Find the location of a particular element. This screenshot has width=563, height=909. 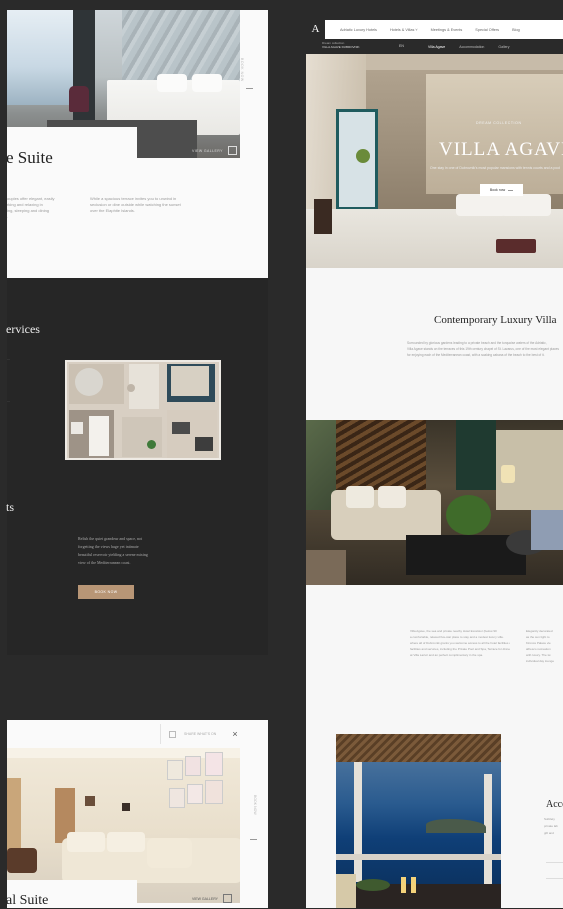

services-book-button: BOOK NOW is located at coordinates (106, 592).